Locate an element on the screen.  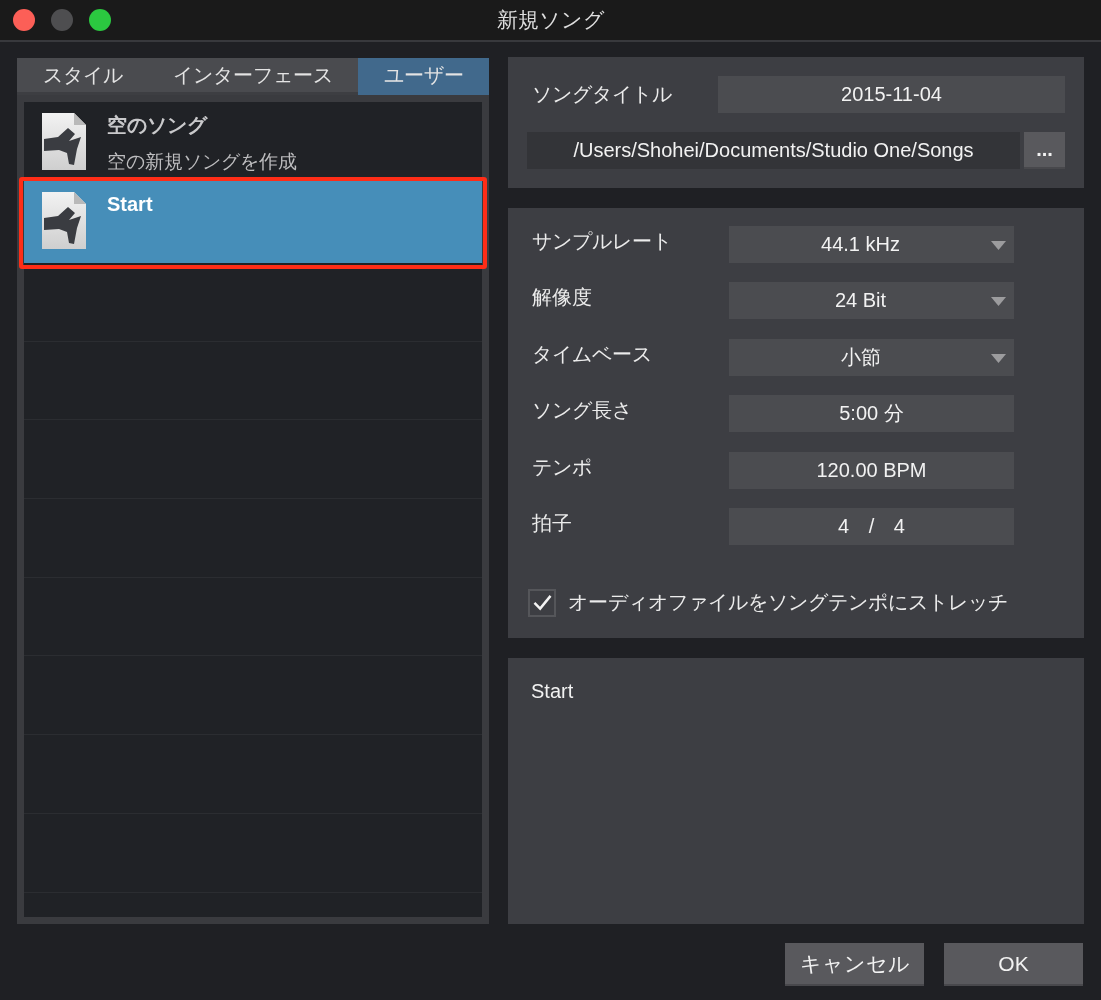
dialog-button: OK is located at coordinates (1013, 964).